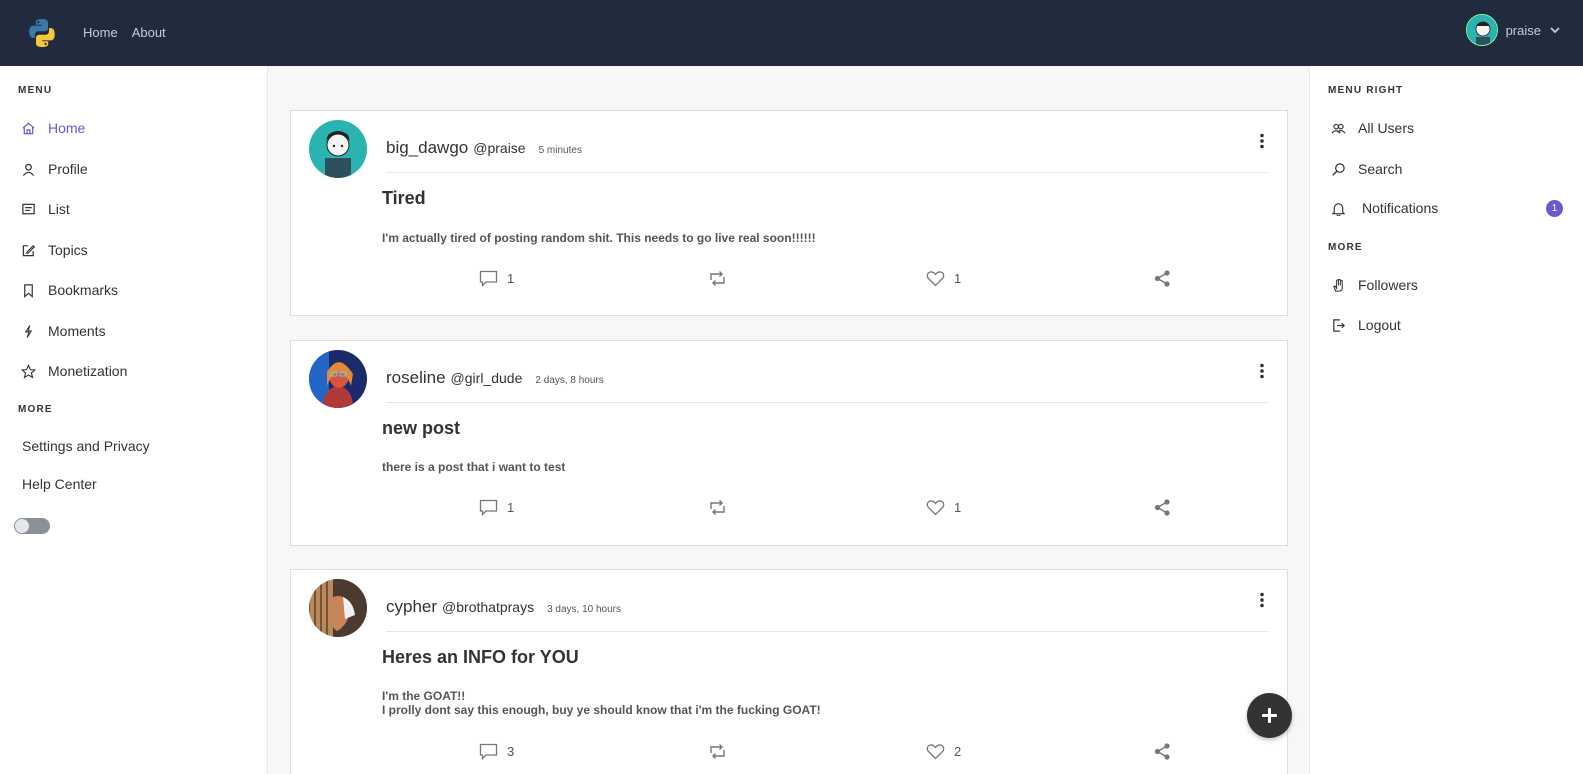  I want to click on post-body: there is a post that i want to test, so click(473, 467).